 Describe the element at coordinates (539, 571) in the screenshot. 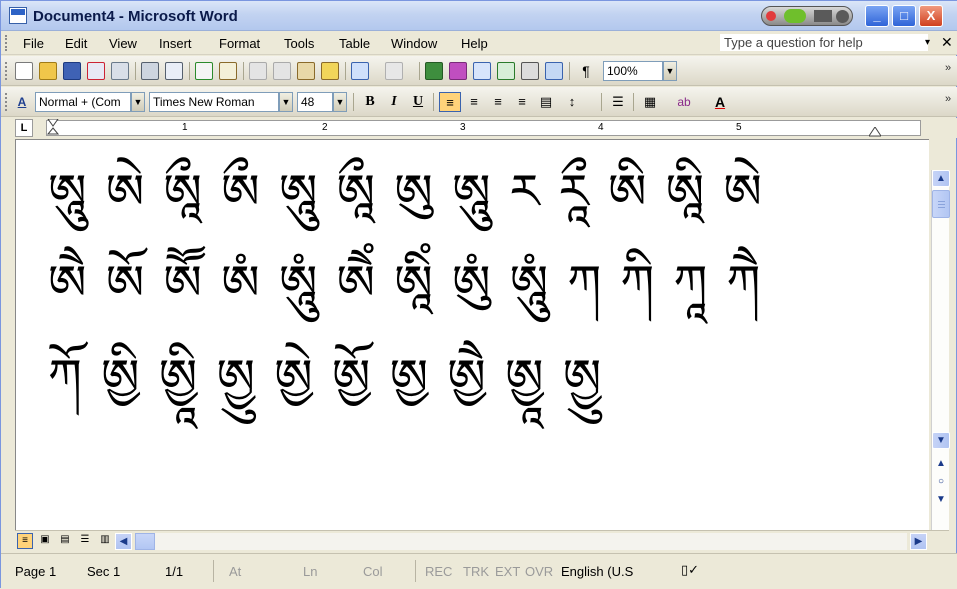

I see `status-ovr: OVR` at that location.